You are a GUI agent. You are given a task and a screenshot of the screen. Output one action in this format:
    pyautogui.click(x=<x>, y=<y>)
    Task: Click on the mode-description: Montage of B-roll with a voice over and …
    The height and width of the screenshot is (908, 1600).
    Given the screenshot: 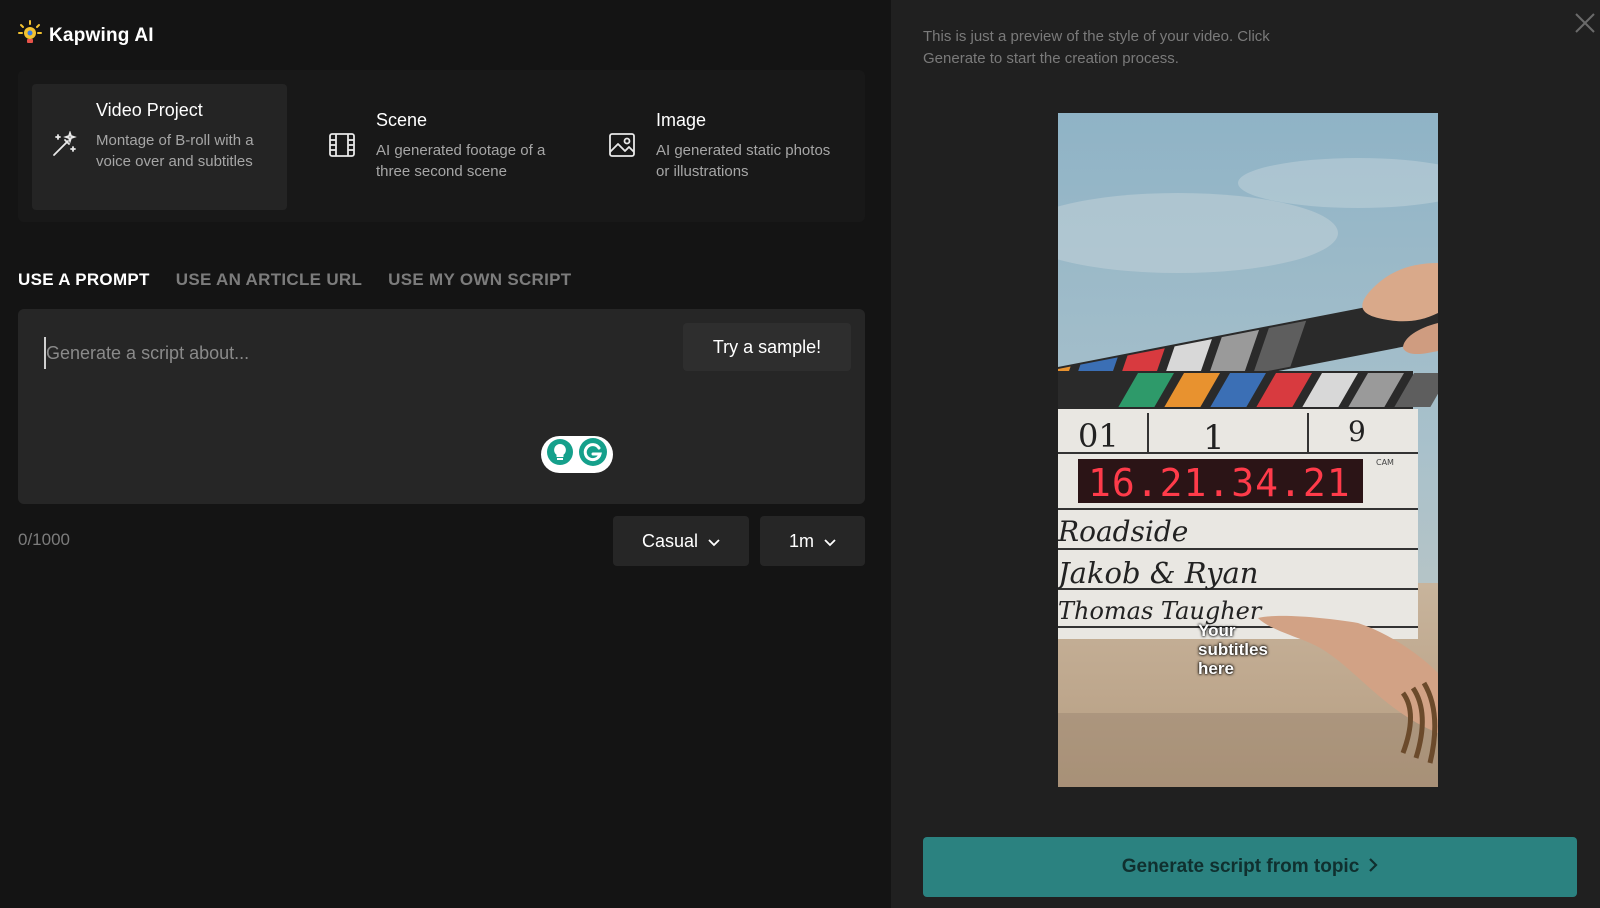 What is the action you would take?
    pyautogui.click(x=175, y=151)
    